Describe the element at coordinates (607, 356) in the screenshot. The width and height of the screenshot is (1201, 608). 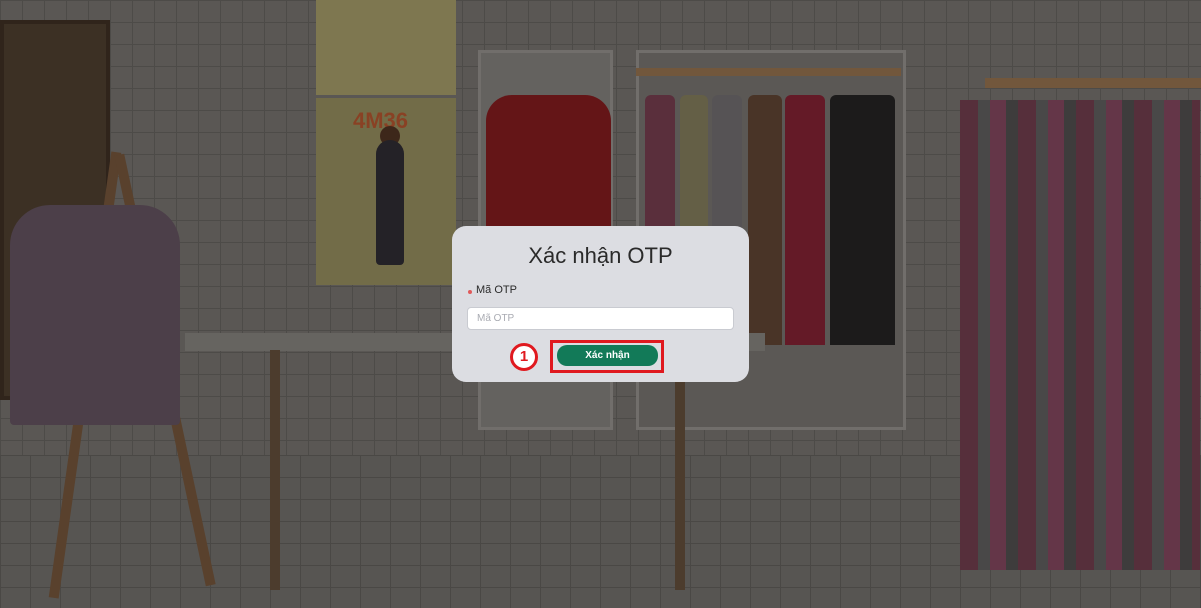
I see `step-highlight-box` at that location.